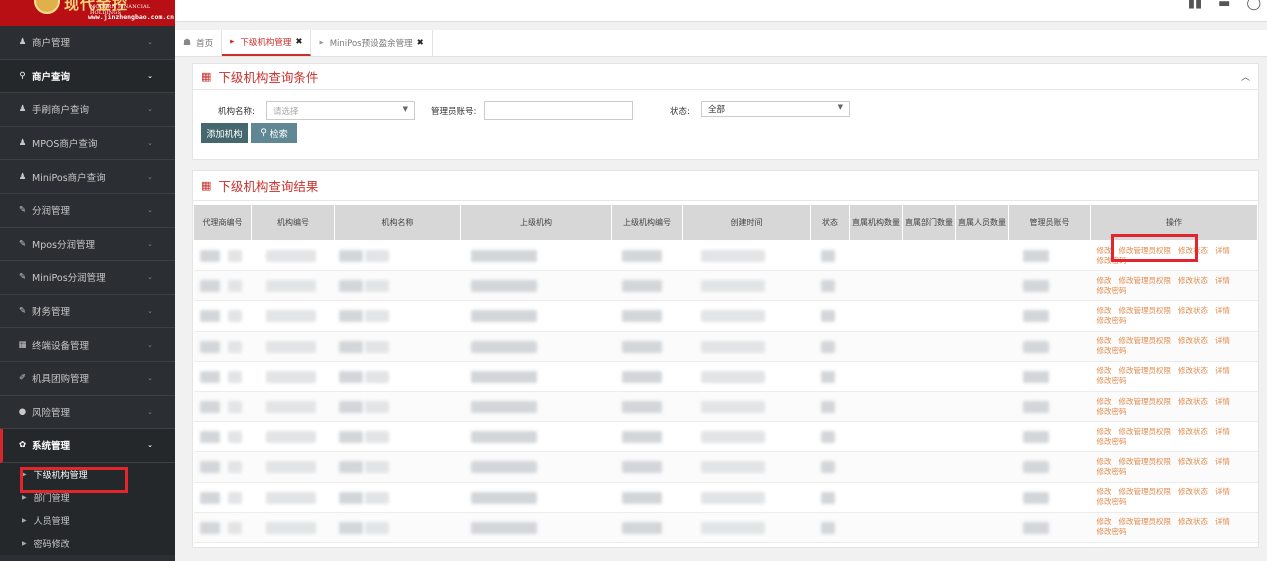  What do you see at coordinates (87, 76) in the screenshot?
I see `sidebar-item: ⚲ 商户查询 ⌄` at bounding box center [87, 76].